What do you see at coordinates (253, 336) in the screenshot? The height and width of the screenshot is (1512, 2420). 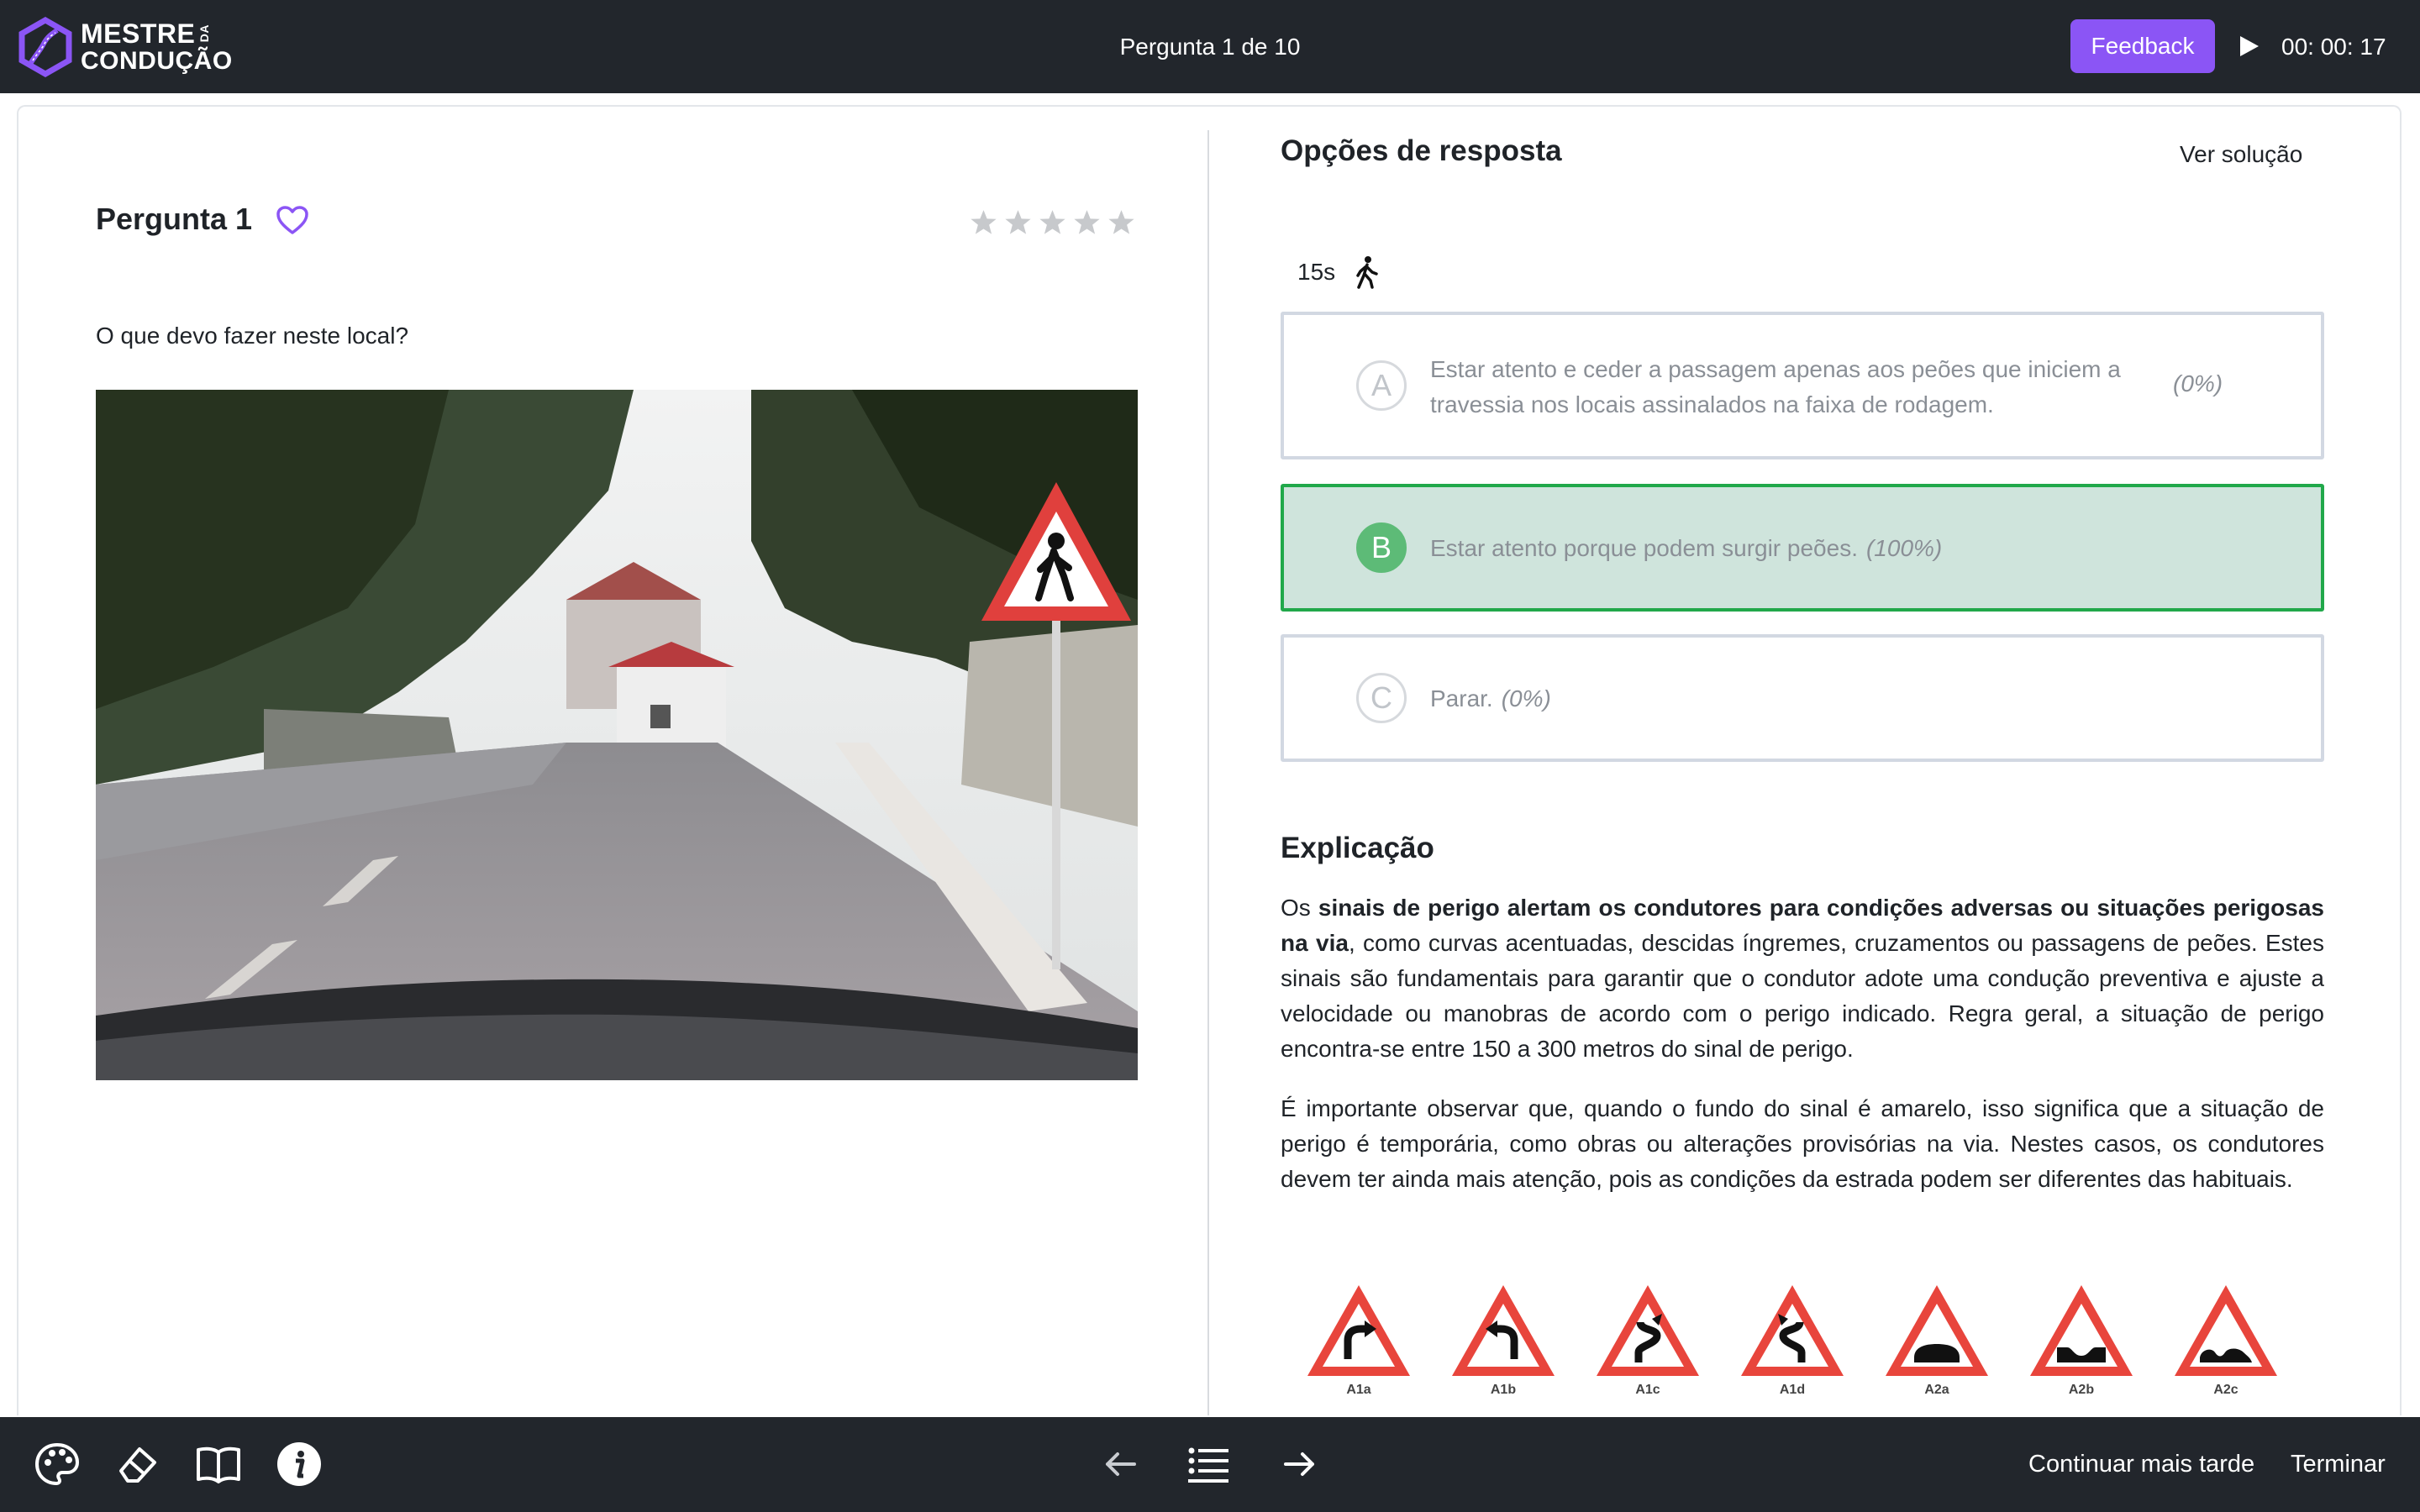 I see `question-text: O que devo fazer neste local?` at bounding box center [253, 336].